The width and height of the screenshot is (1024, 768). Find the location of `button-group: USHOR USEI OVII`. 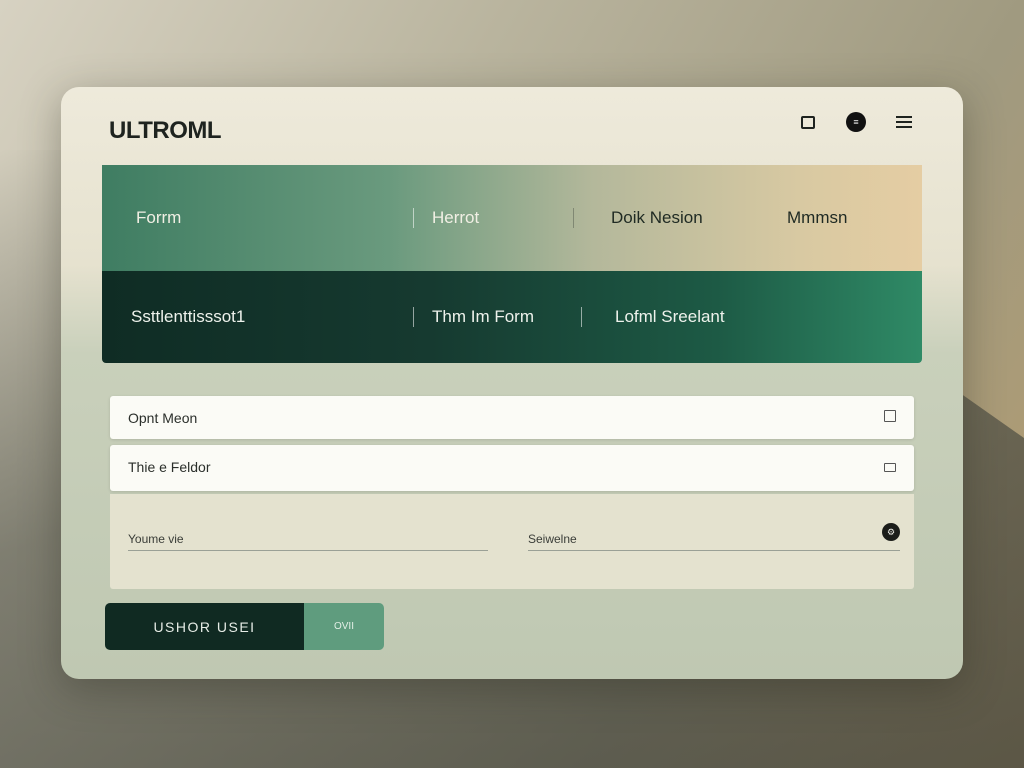

button-group: USHOR USEI OVII is located at coordinates (244, 626).